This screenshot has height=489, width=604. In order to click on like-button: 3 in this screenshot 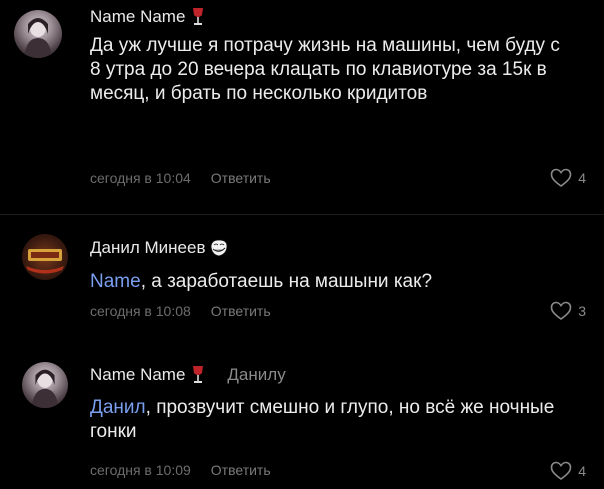, I will do `click(568, 311)`.